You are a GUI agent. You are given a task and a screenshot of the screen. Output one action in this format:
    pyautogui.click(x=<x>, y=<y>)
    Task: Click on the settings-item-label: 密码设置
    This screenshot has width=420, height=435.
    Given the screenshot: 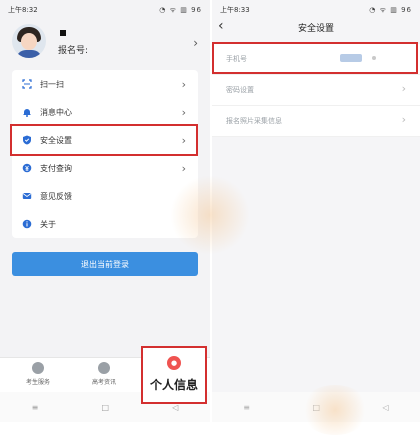 What is the action you would take?
    pyautogui.click(x=240, y=90)
    